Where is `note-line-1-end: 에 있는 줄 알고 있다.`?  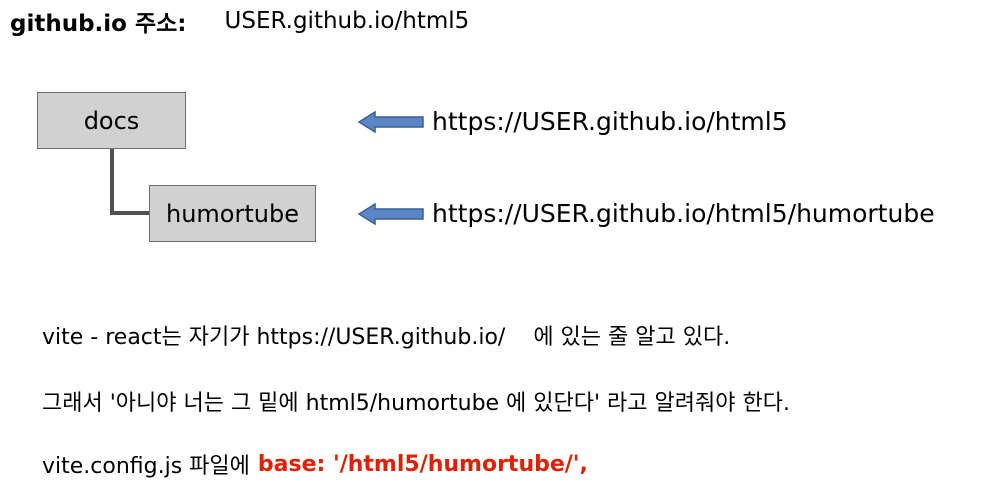 note-line-1-end: 에 있는 줄 알고 있다. is located at coordinates (632, 337).